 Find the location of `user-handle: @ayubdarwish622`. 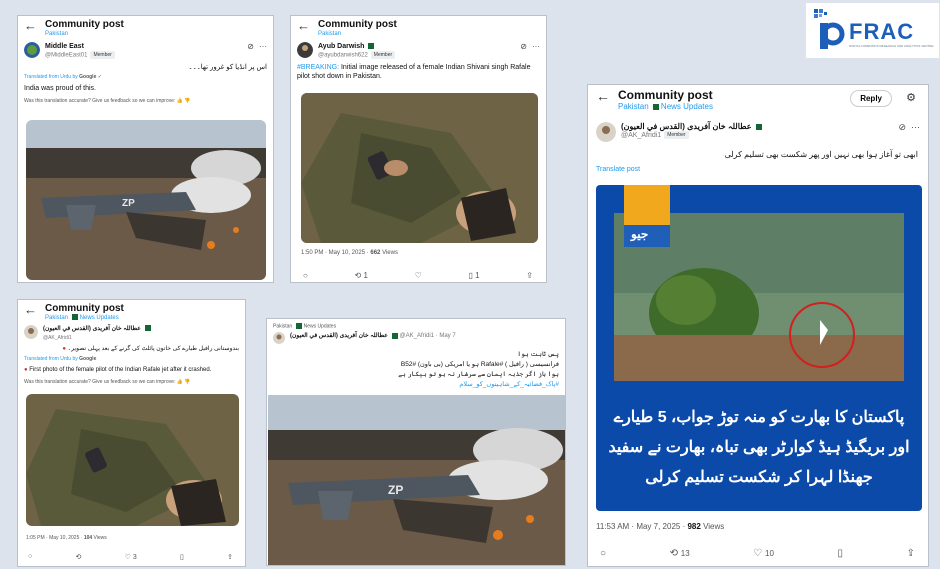

user-handle: @ayubdarwish622 is located at coordinates (343, 56).